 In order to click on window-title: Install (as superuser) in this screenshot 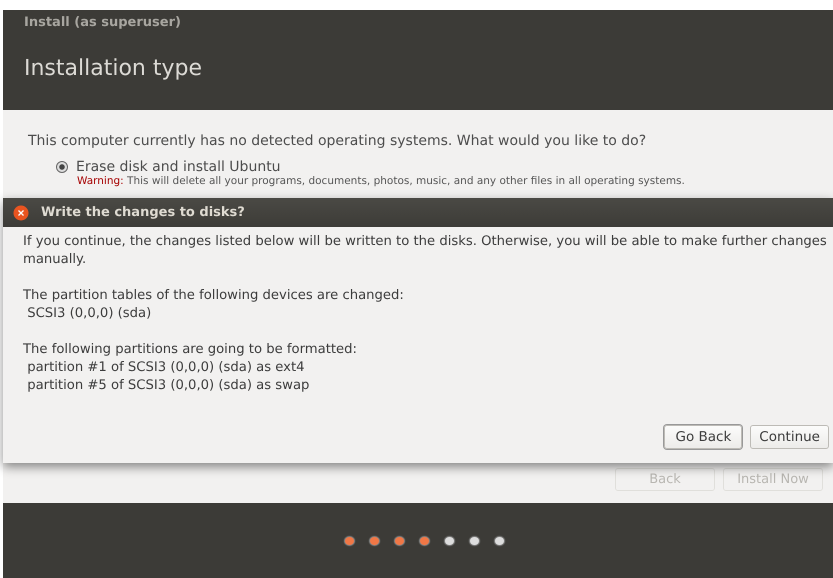, I will do `click(102, 22)`.